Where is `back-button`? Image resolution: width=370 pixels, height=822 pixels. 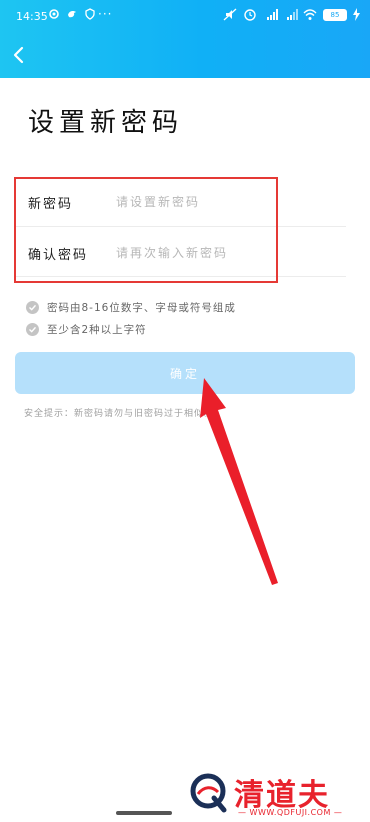 back-button is located at coordinates (18, 55).